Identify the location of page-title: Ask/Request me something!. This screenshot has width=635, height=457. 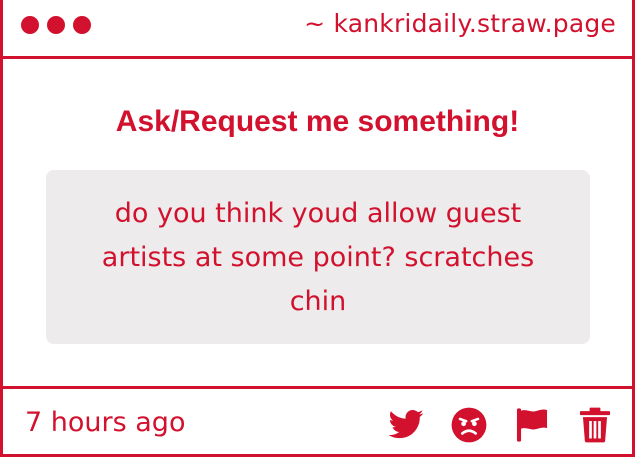
(317, 121).